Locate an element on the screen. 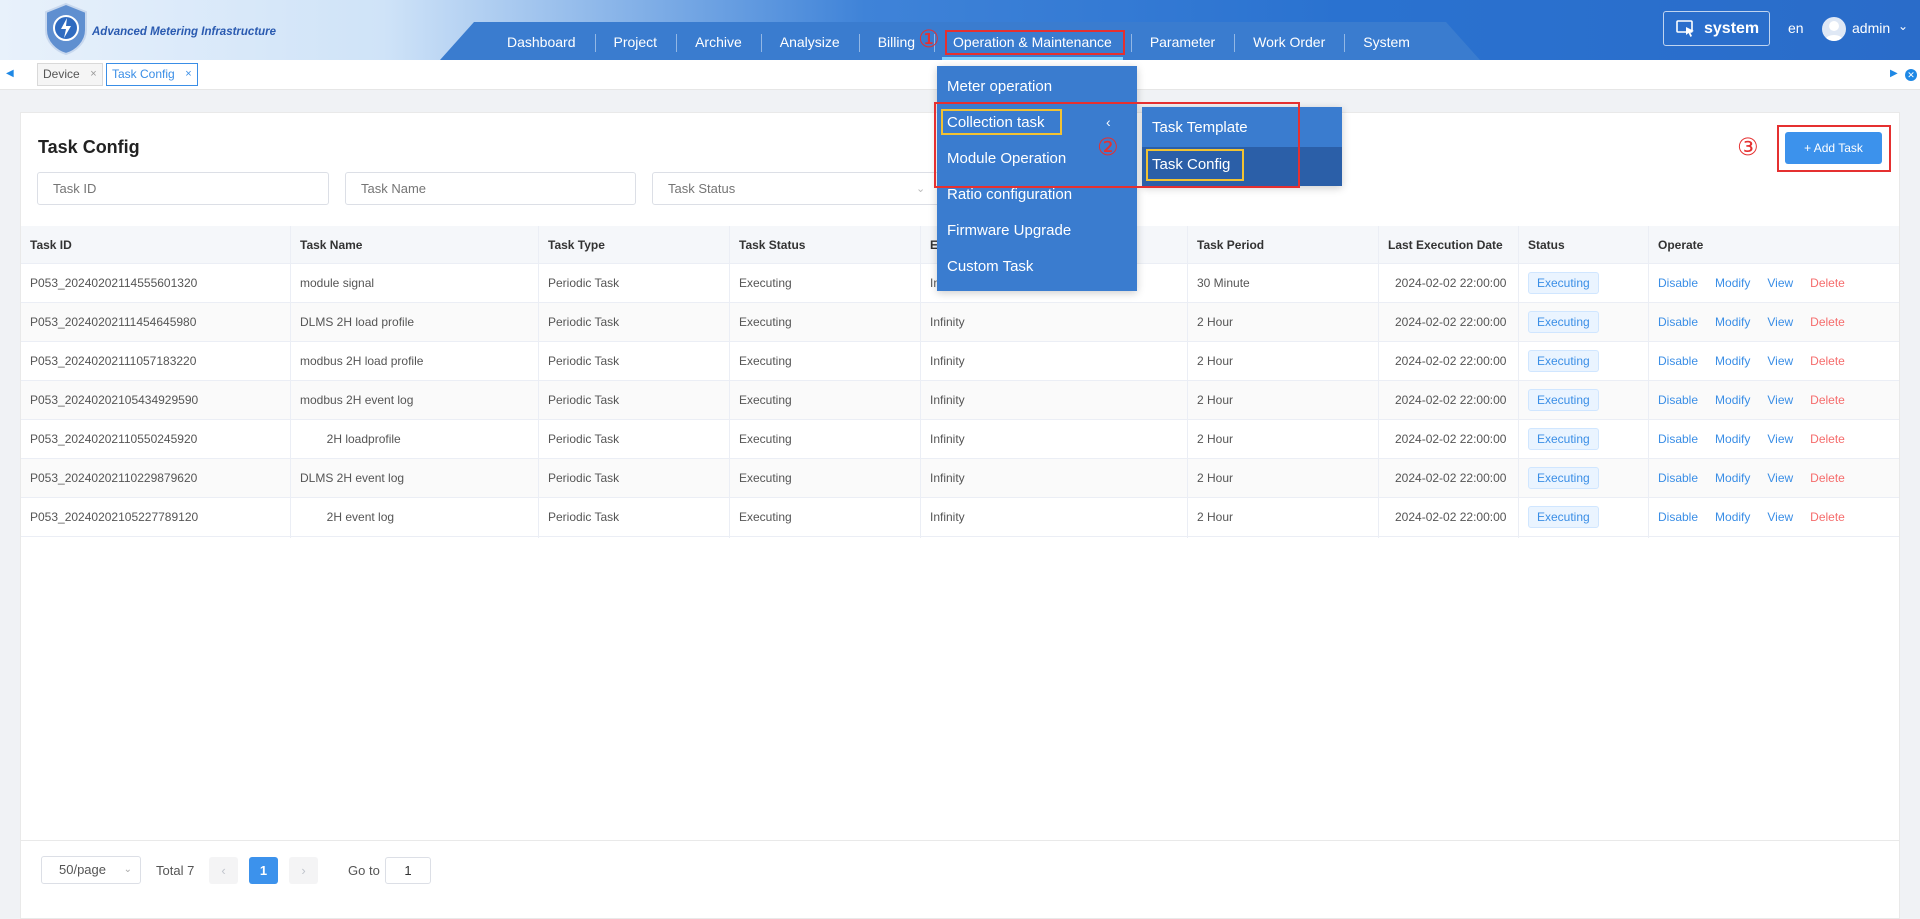 The width and height of the screenshot is (1920, 919). tab-device: Device × is located at coordinates (70, 74).